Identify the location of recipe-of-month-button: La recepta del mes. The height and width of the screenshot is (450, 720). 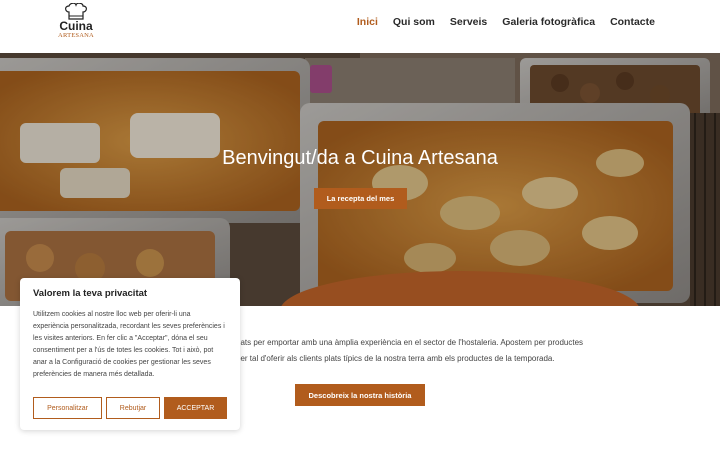
(360, 198).